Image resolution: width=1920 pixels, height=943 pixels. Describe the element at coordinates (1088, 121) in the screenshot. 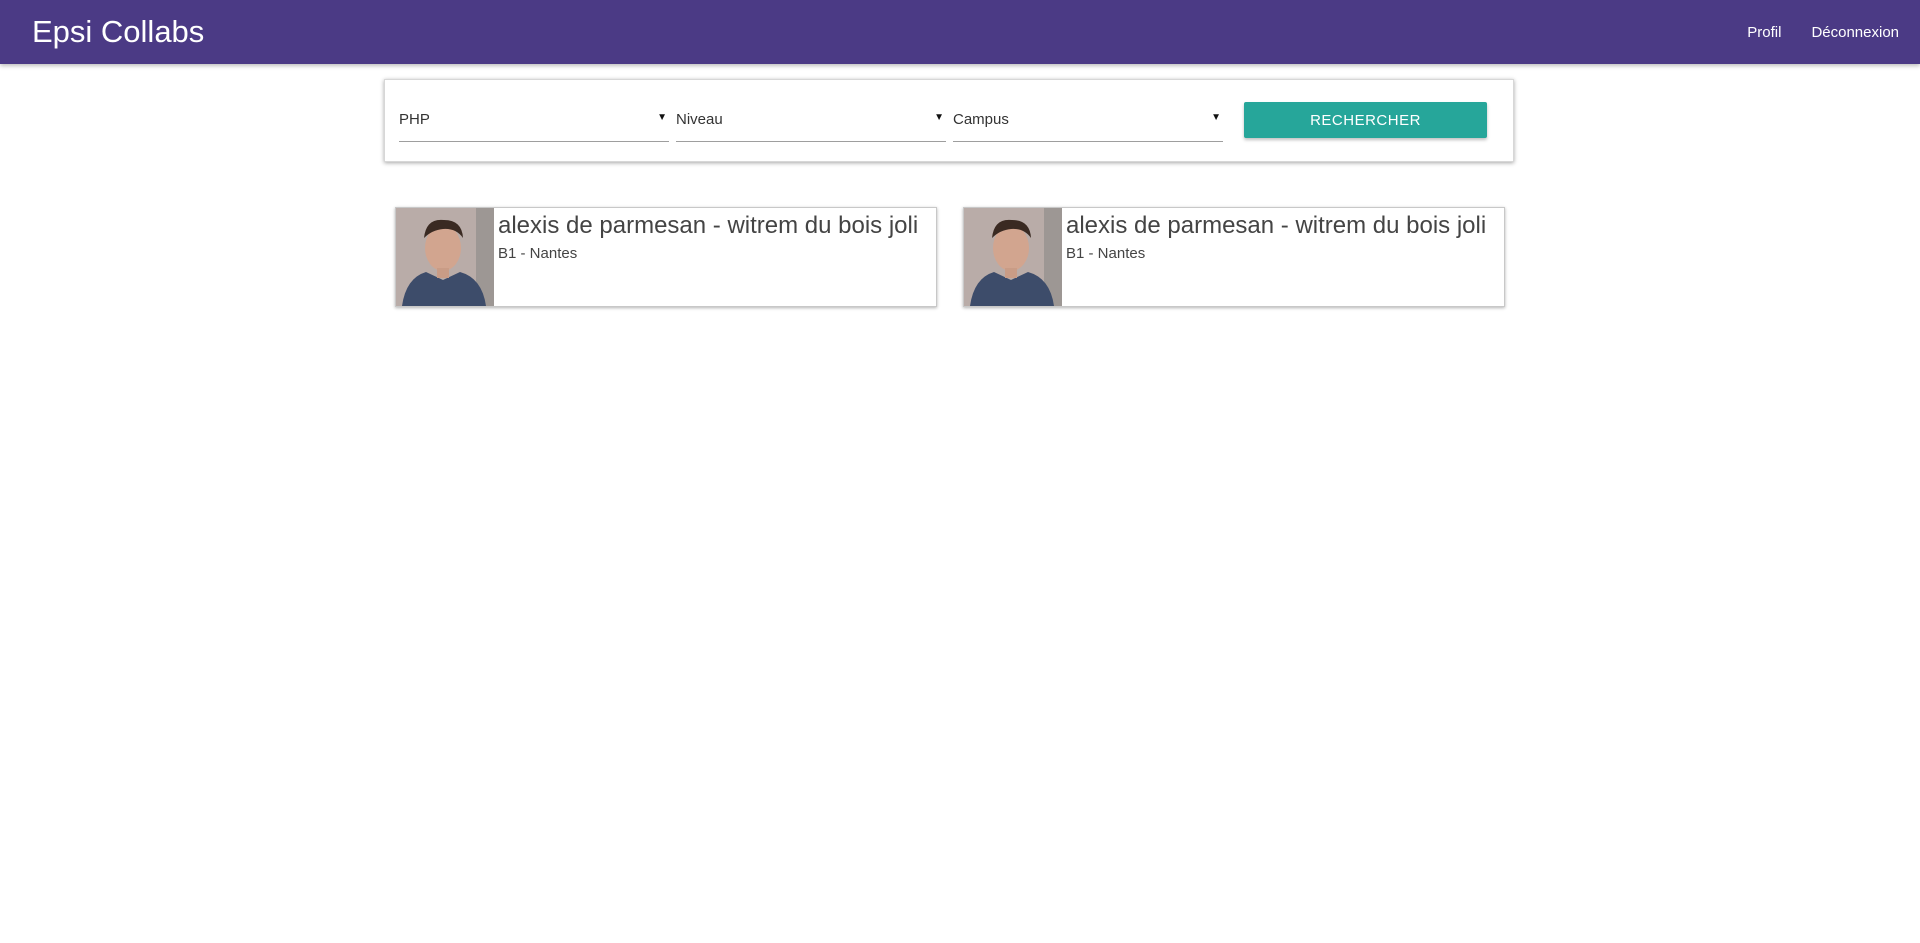

I see `campus-select: Campus ▼` at that location.